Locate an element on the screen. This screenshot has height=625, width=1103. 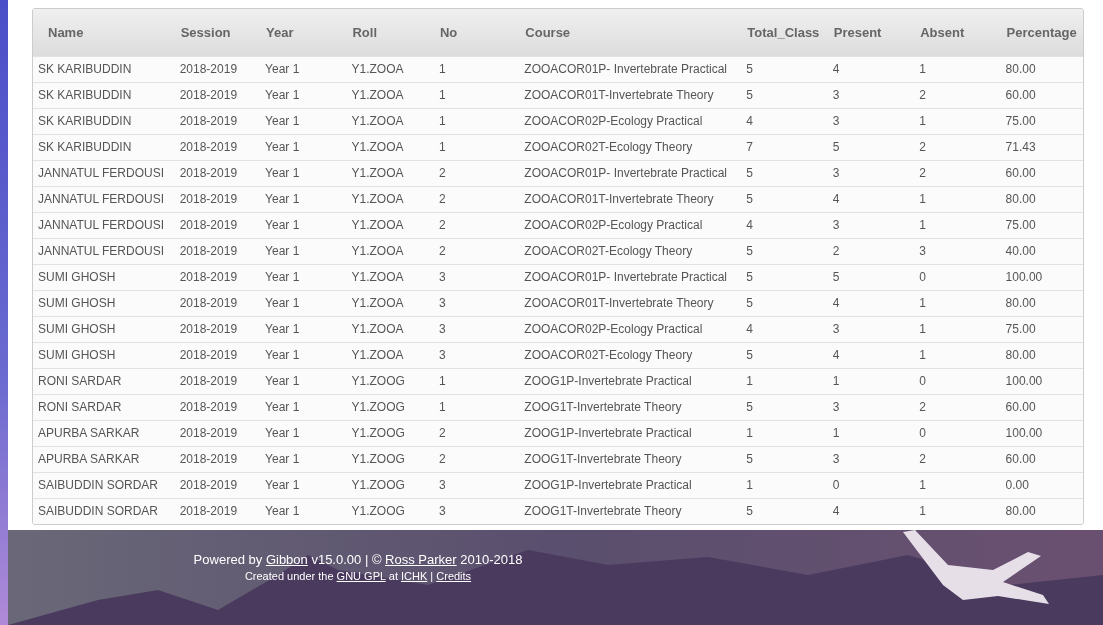
footer-link: Gibbon is located at coordinates (286, 559).